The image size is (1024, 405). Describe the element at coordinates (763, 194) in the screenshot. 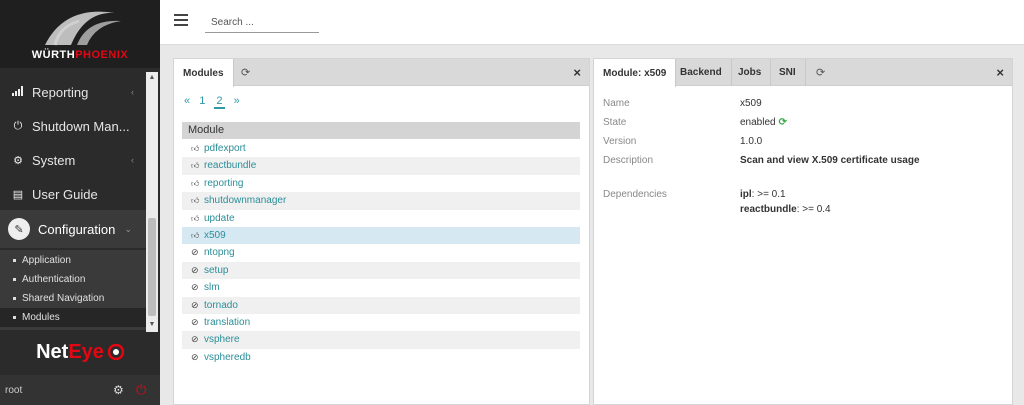

I see `dependency-ipl: ipl: >= 0.1` at that location.